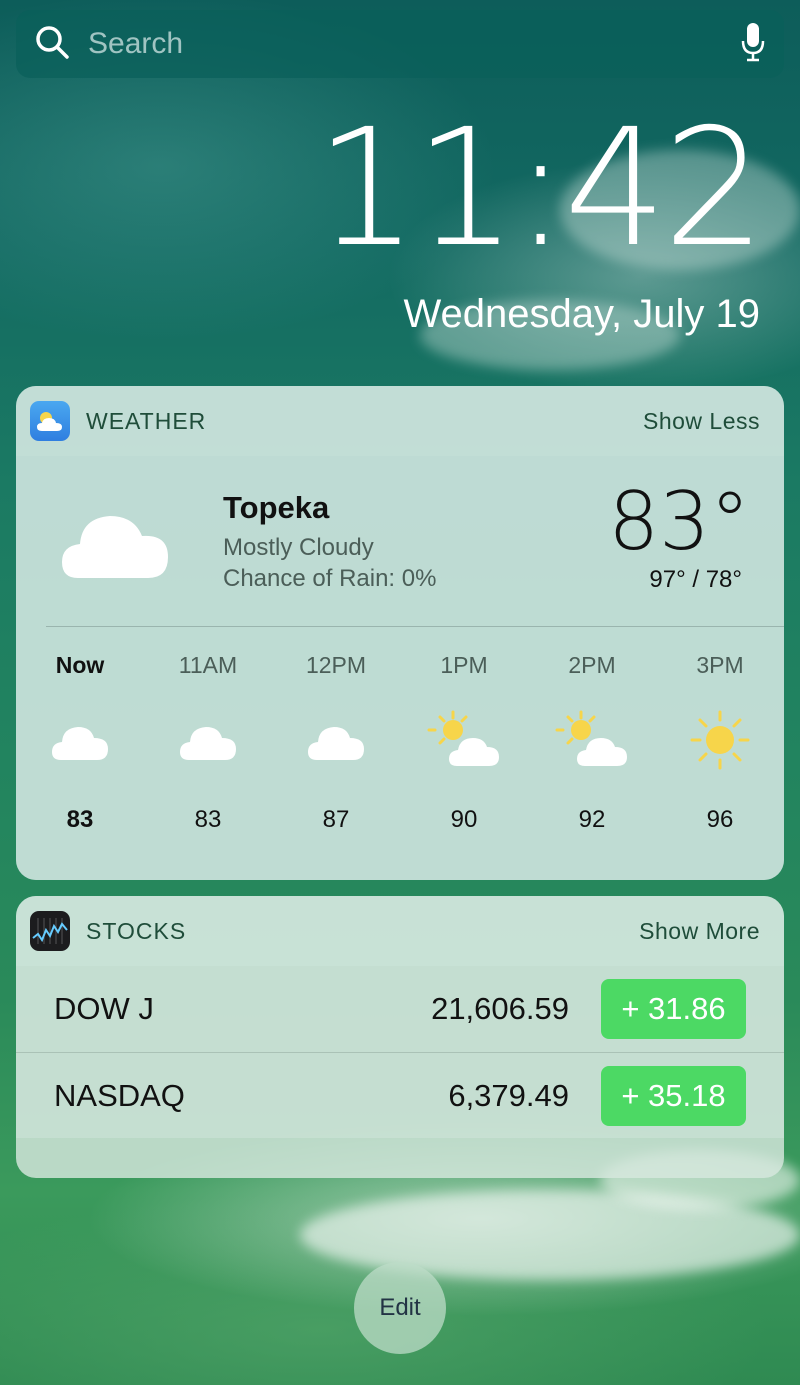  Describe the element at coordinates (720, 819) in the screenshot. I see `hour-temperature: 96` at that location.